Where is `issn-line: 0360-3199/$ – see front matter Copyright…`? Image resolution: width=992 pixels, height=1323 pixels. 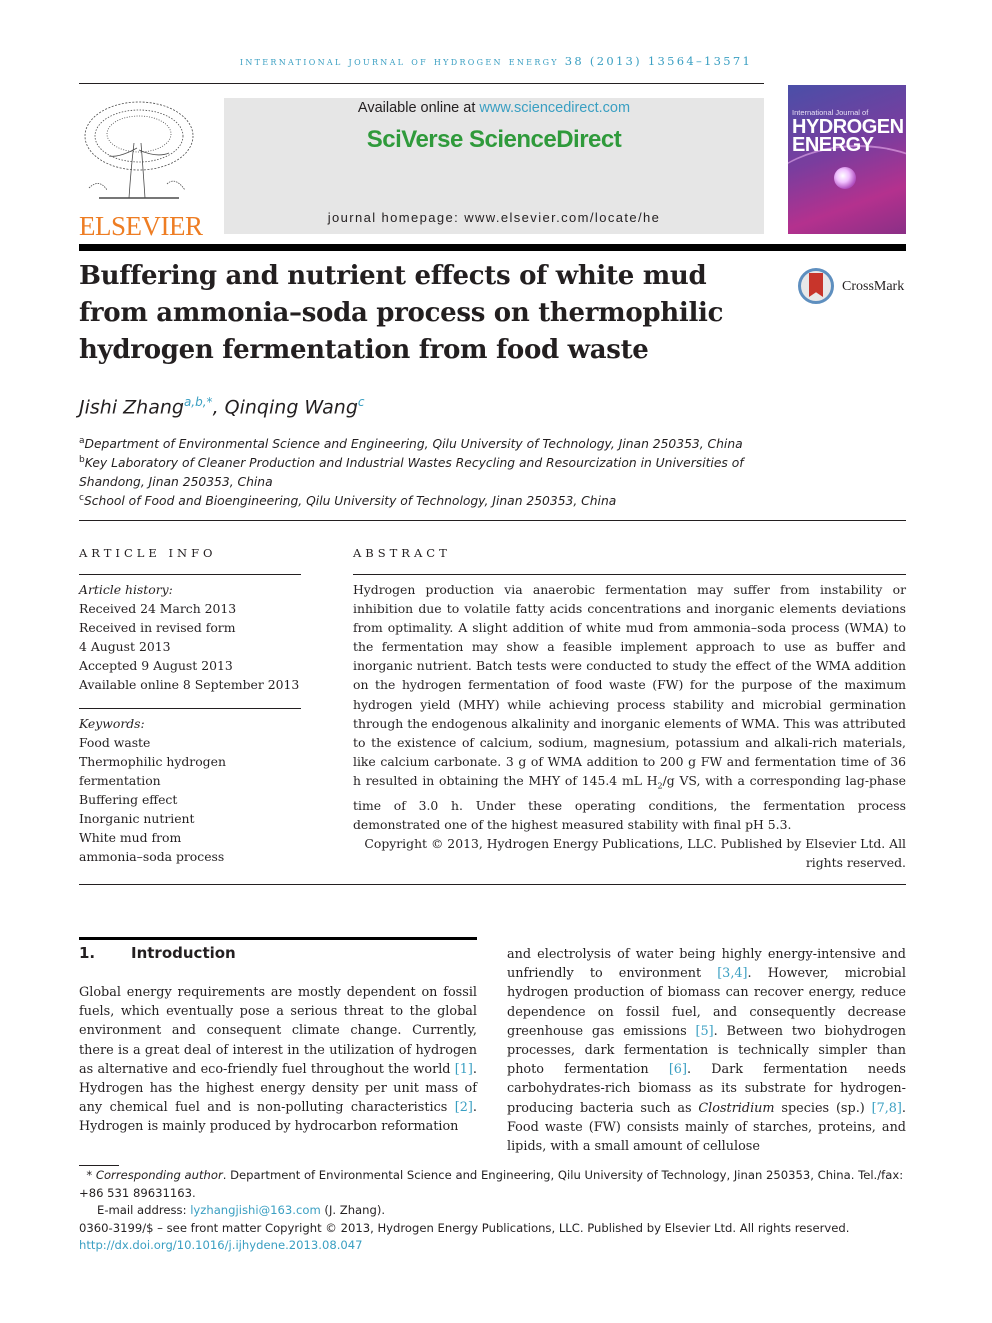
issn-line: 0360-3199/$ – see front matter Copyright… is located at coordinates (464, 1227).